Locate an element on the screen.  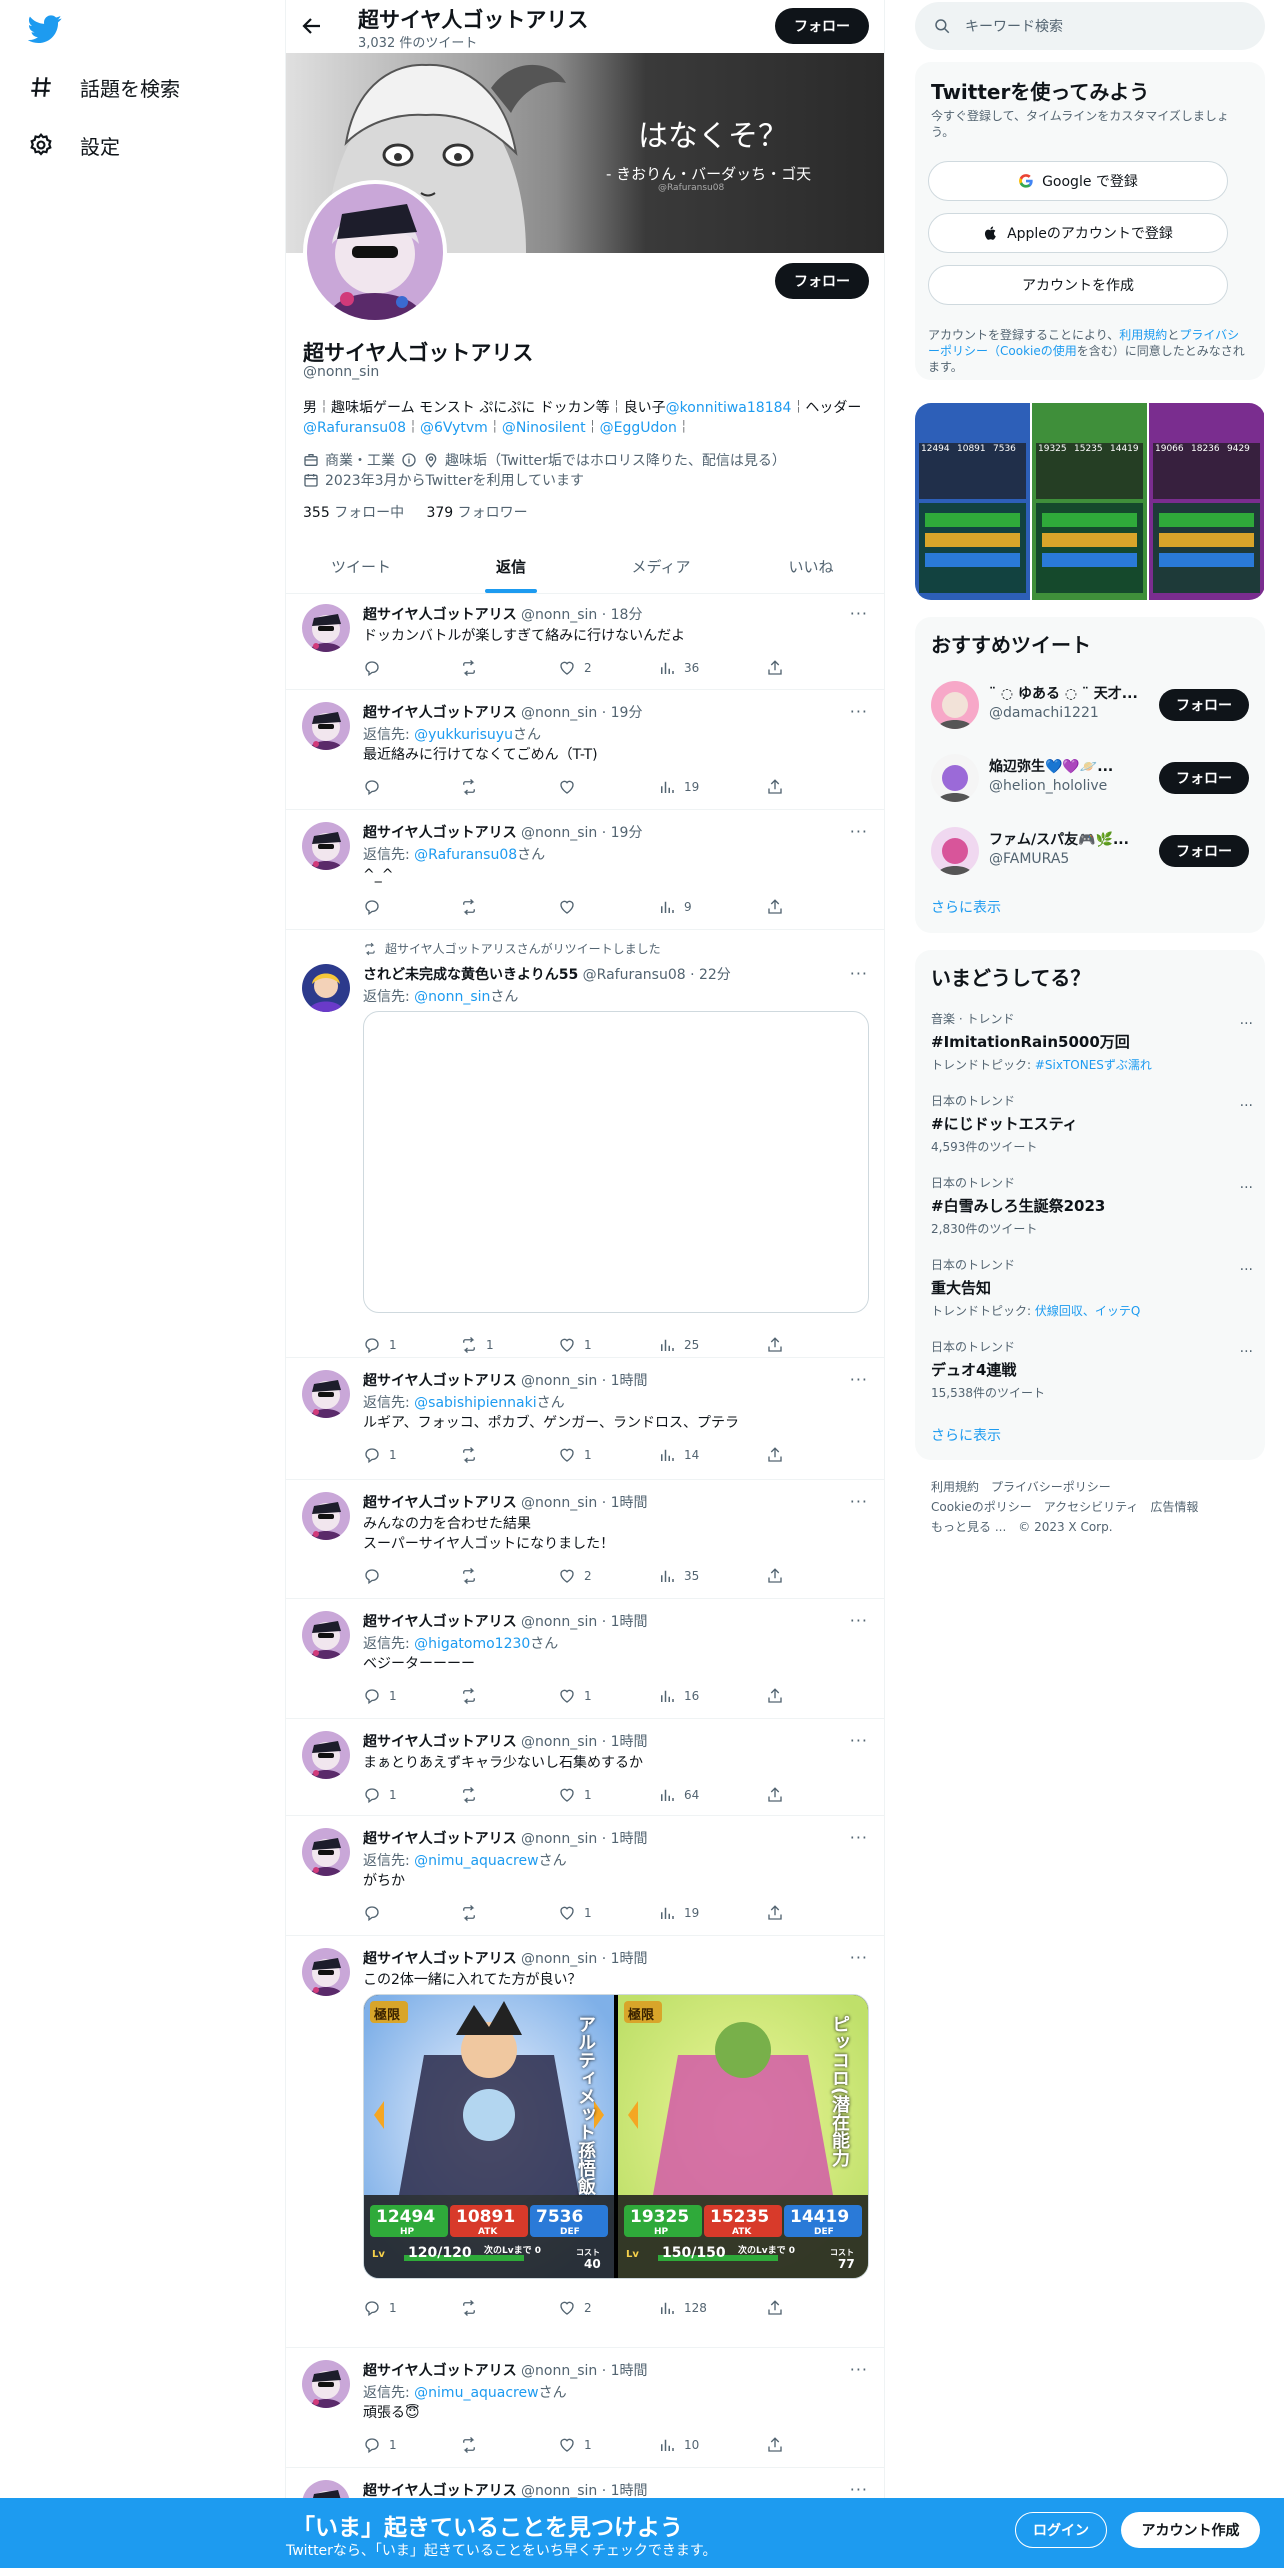
views-button: 36 is located at coordinates (678, 668).